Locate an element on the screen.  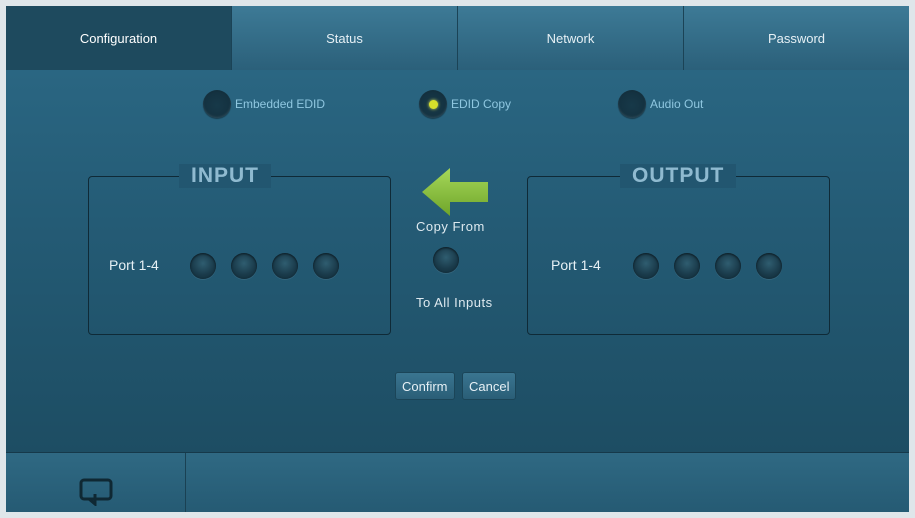
audio-out-radio is located at coordinates (632, 104).